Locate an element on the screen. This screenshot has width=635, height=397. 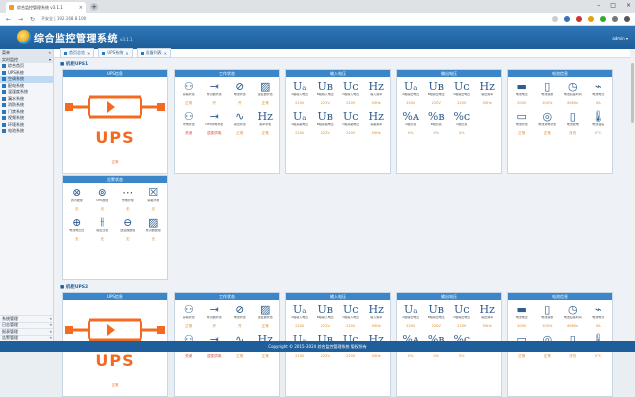
extensions-bar is located at coordinates (591, 19).